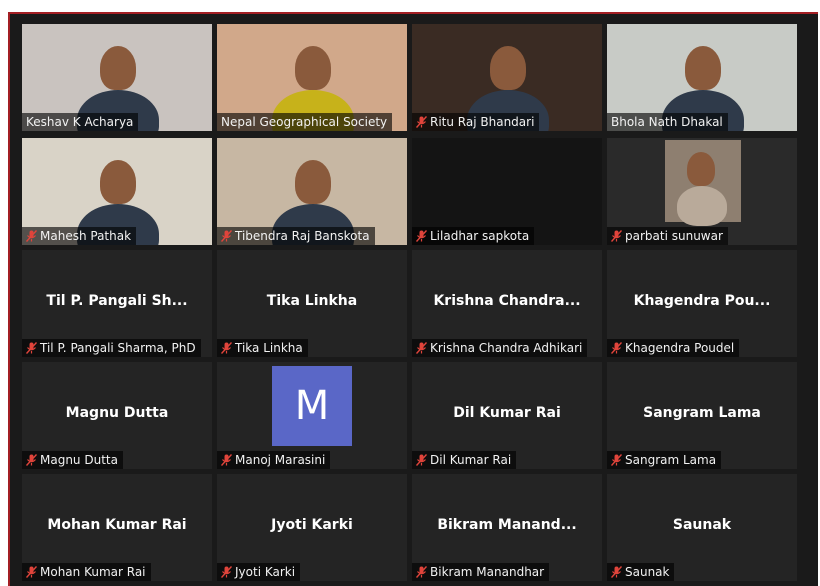 The image size is (820, 586). I want to click on participant-center-name: Sangram Lama, so click(702, 413).